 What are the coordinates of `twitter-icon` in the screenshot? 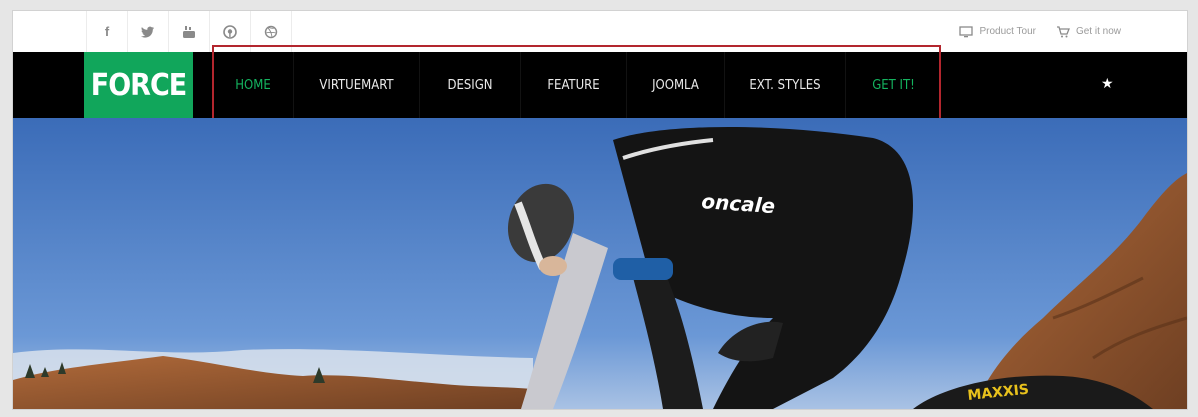 It's located at (147, 31).